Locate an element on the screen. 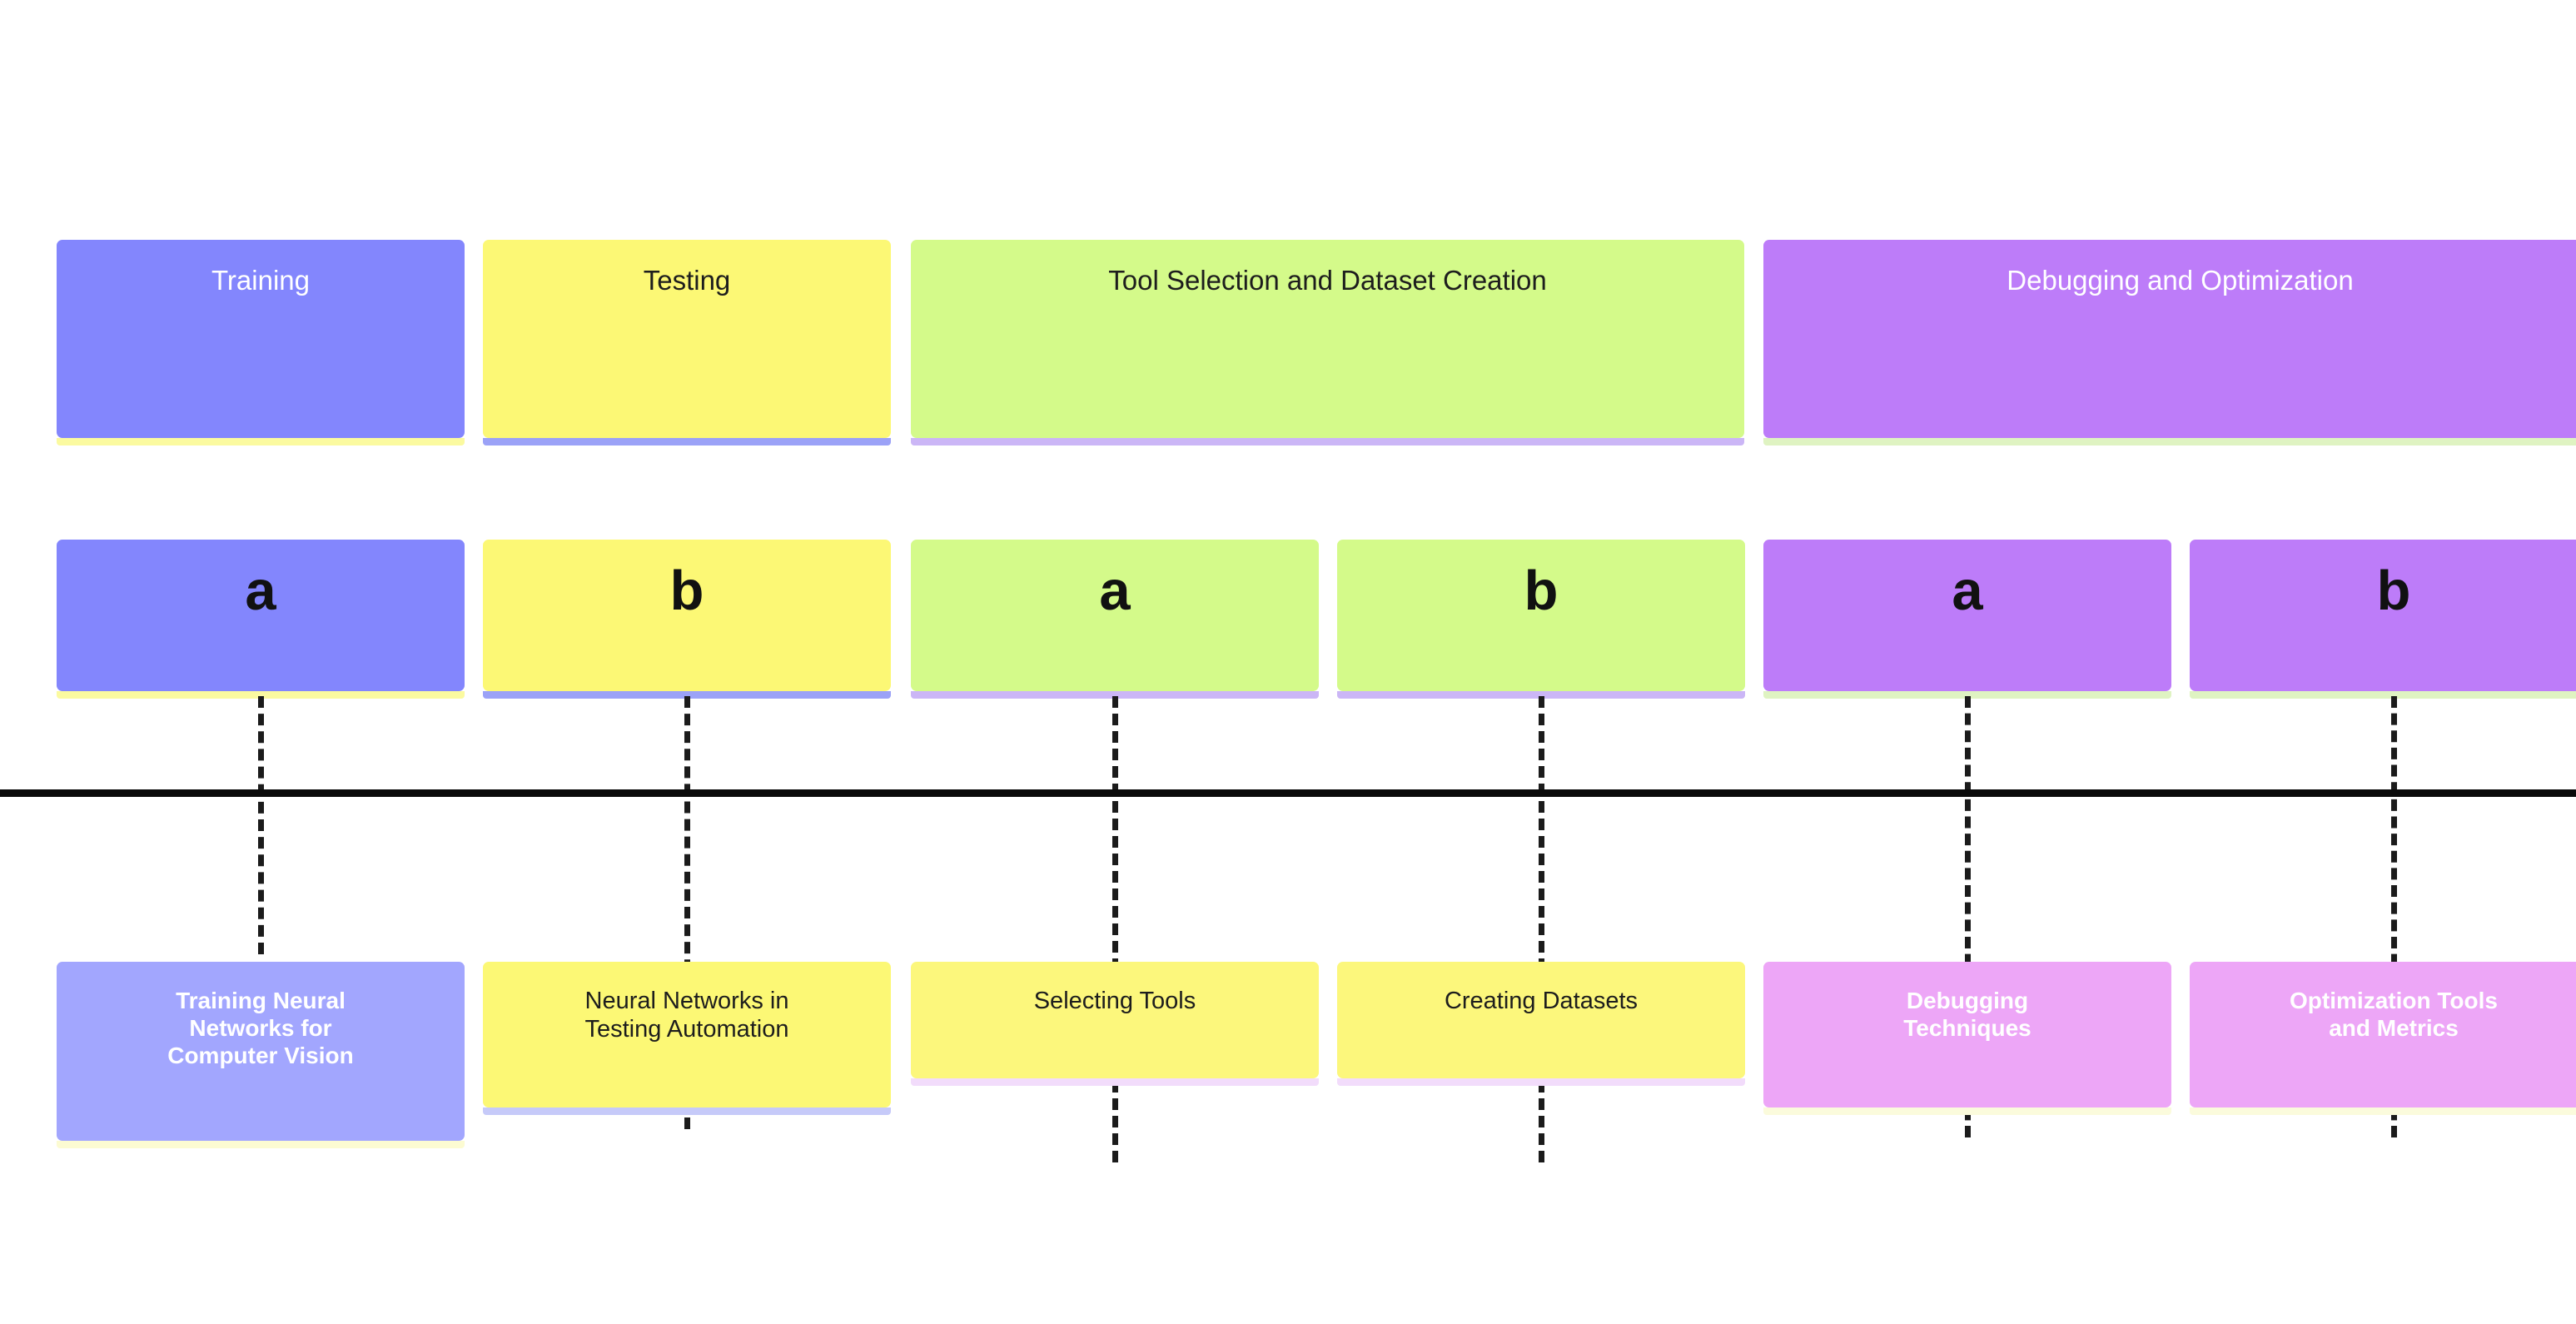  subphase-box-dataset-creation-b: b is located at coordinates (1541, 619).